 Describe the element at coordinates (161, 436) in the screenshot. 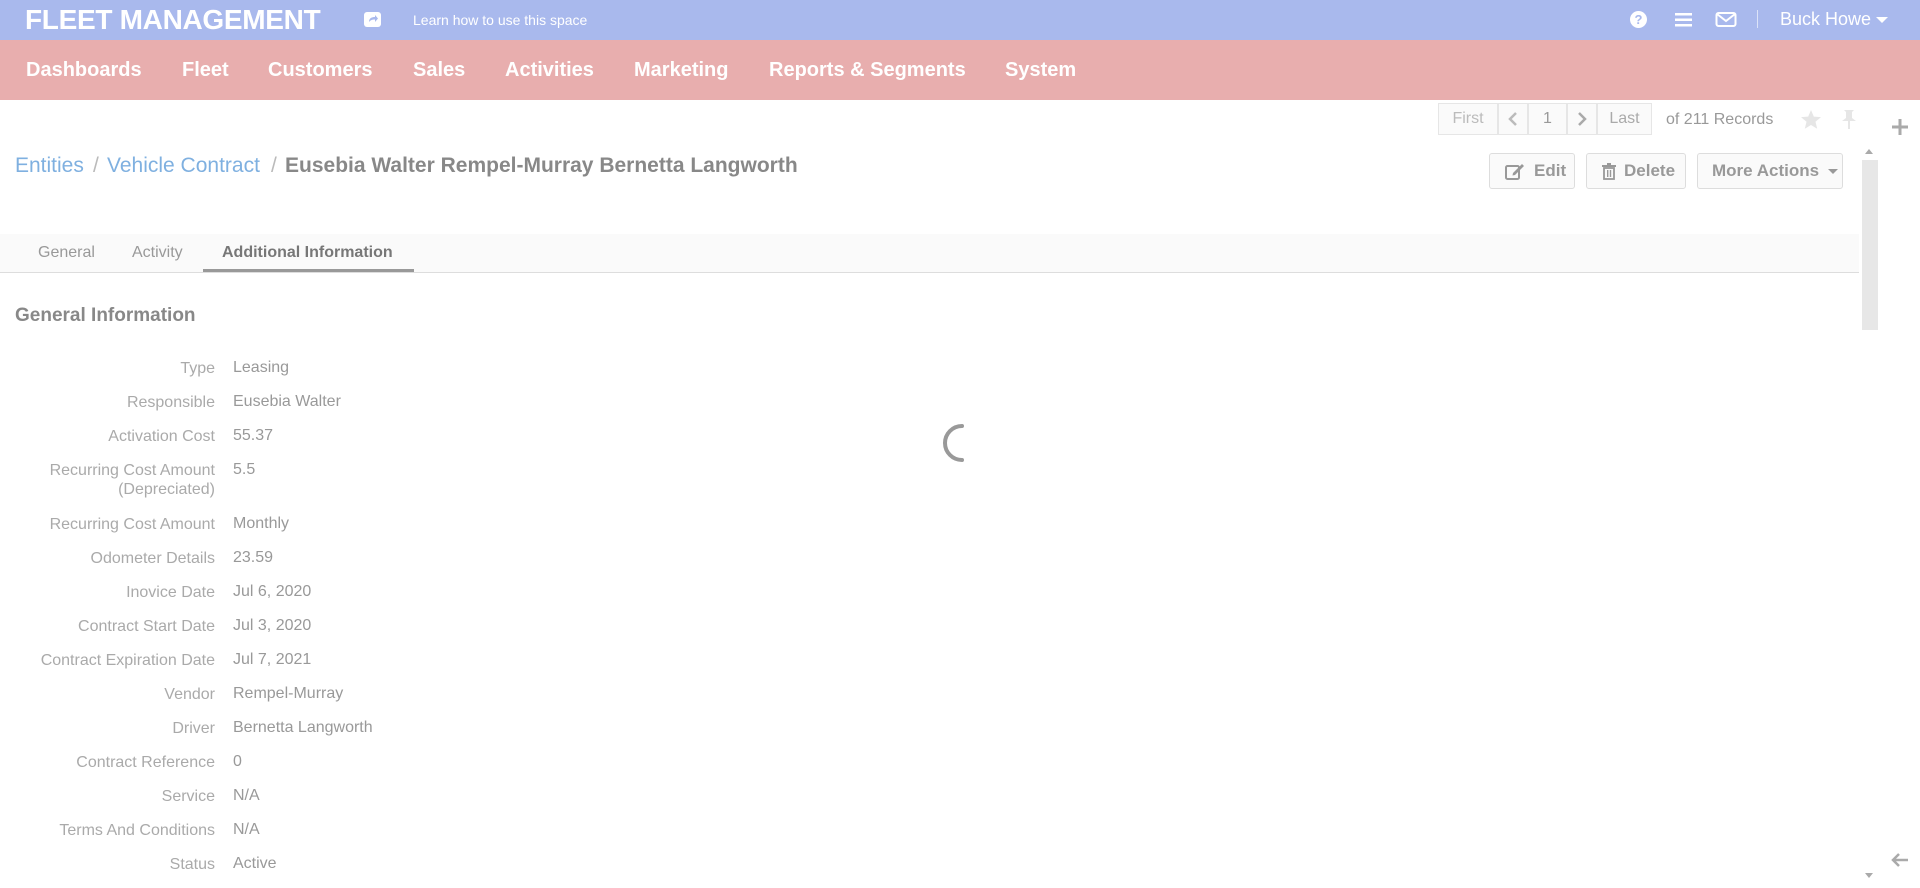

I see `field-label-activation-cost: Activation Cost` at that location.